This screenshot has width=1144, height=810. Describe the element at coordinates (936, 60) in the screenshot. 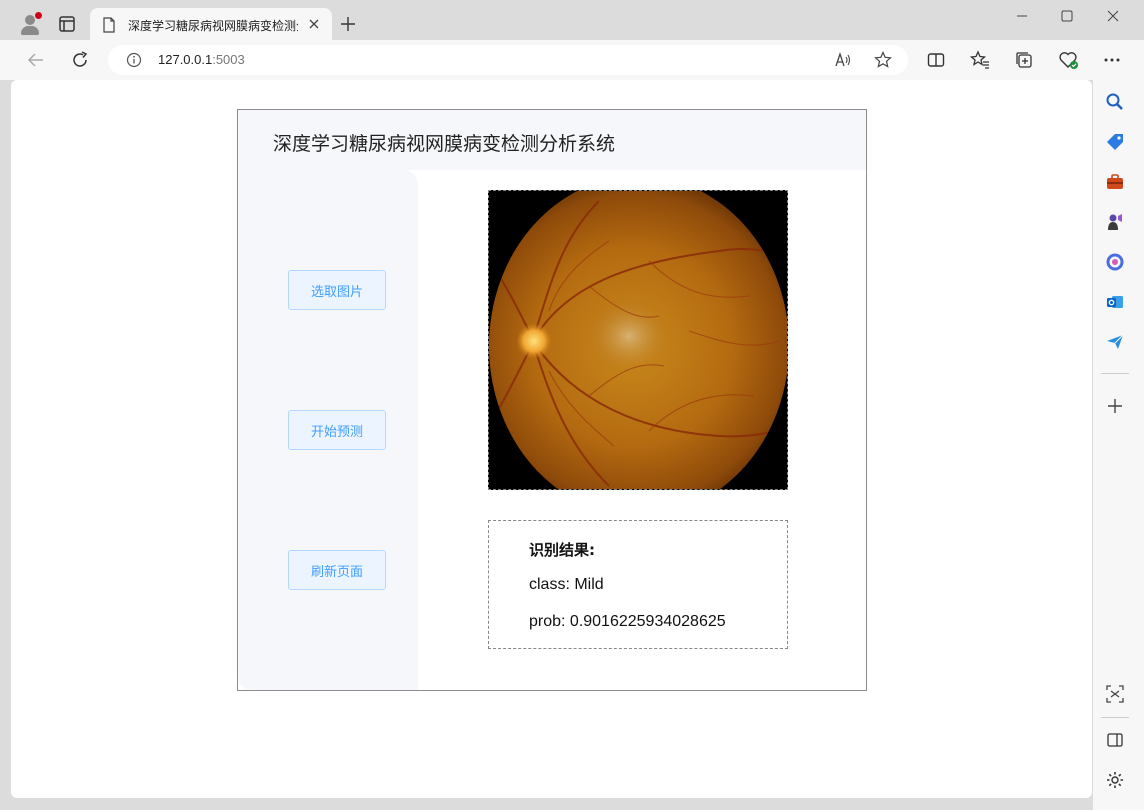

I see `split-screen-icon` at that location.